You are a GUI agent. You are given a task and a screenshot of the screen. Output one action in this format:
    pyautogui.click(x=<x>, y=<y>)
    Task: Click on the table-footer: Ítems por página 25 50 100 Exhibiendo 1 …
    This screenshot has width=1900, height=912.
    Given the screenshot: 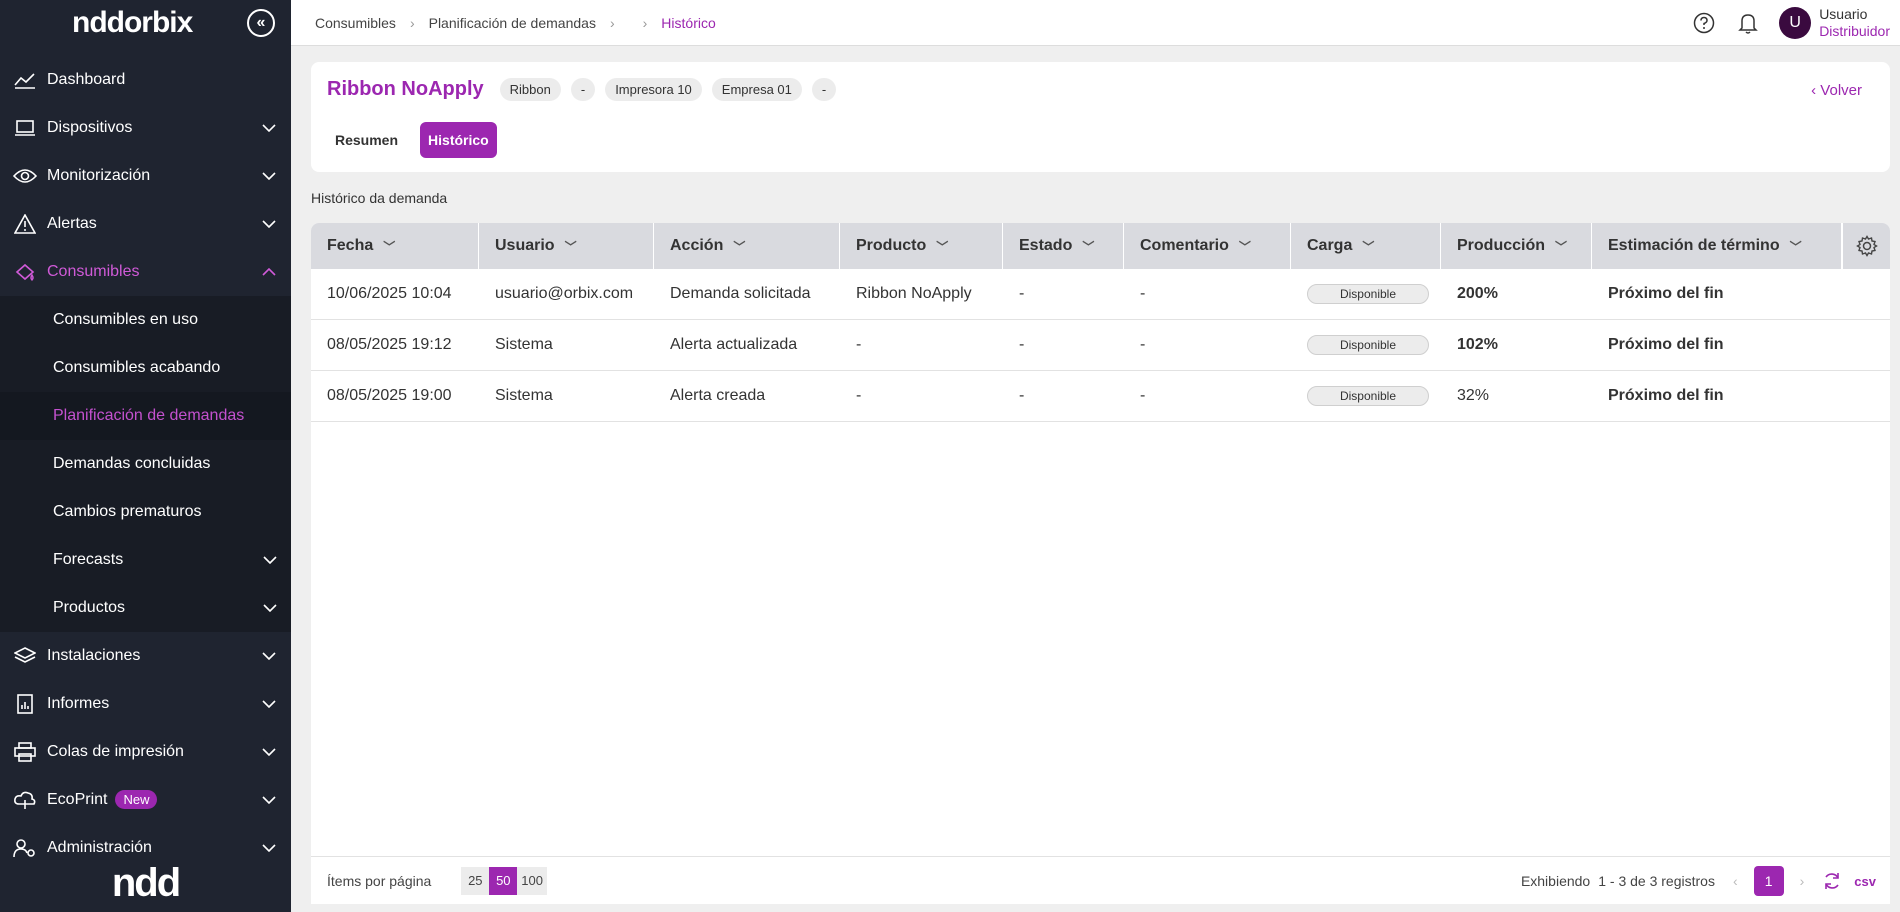 What is the action you would take?
    pyautogui.click(x=1100, y=880)
    